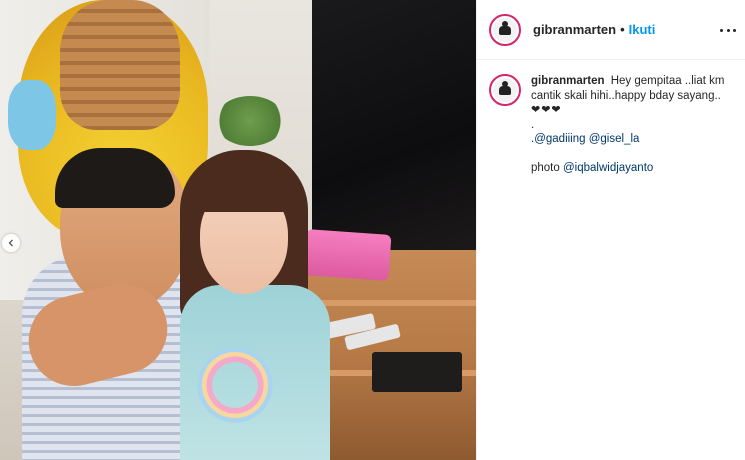 The height and width of the screenshot is (460, 745). Describe the element at coordinates (32, 115) in the screenshot. I see `toy-figure` at that location.